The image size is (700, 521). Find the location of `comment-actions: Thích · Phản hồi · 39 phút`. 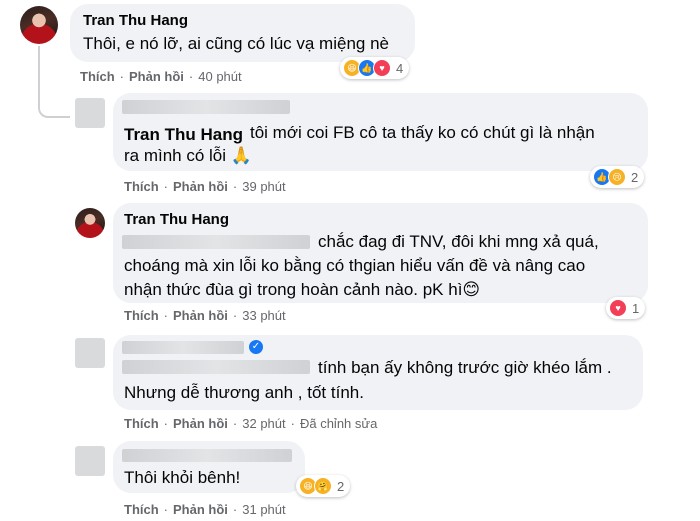

comment-actions: Thích · Phản hồi · 39 phút is located at coordinates (205, 186).